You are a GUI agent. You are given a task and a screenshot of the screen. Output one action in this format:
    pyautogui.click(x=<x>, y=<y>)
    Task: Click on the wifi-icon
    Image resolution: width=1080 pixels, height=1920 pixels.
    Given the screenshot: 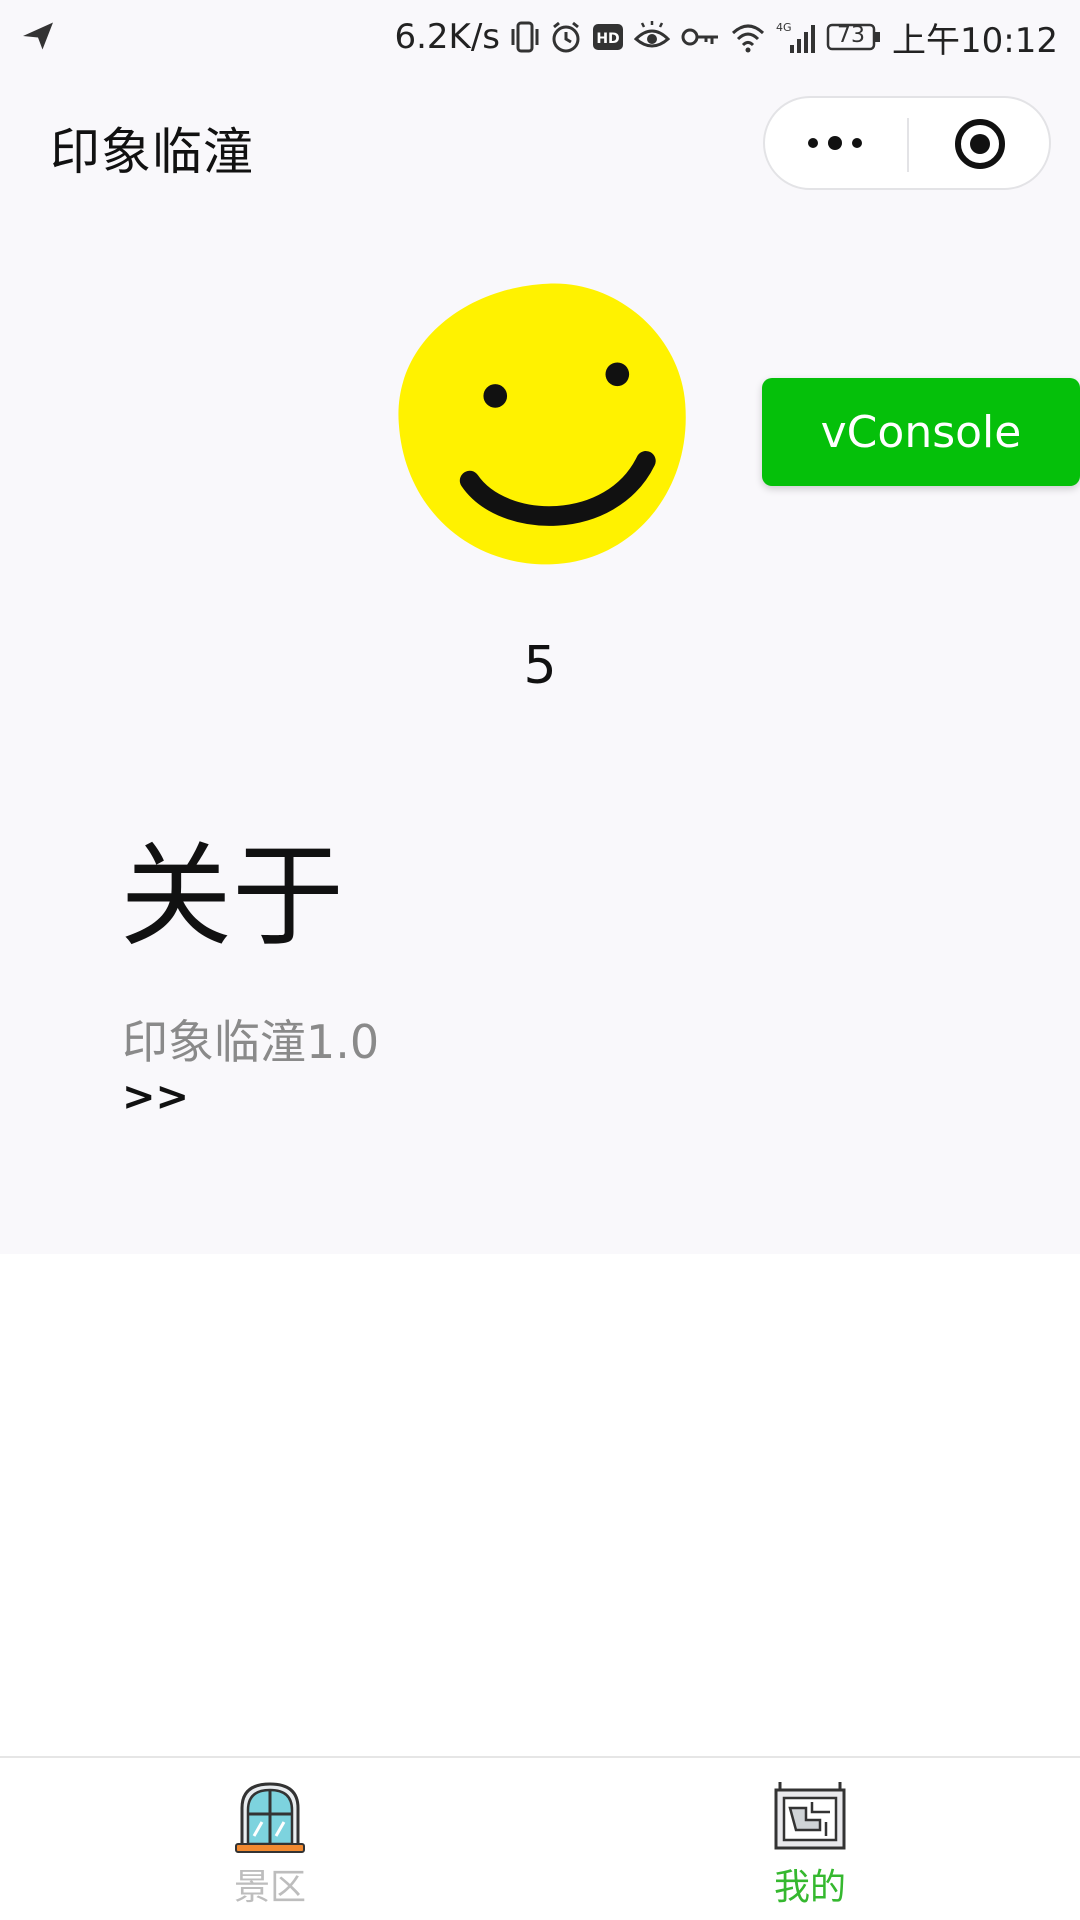 What is the action you would take?
    pyautogui.click(x=748, y=37)
    